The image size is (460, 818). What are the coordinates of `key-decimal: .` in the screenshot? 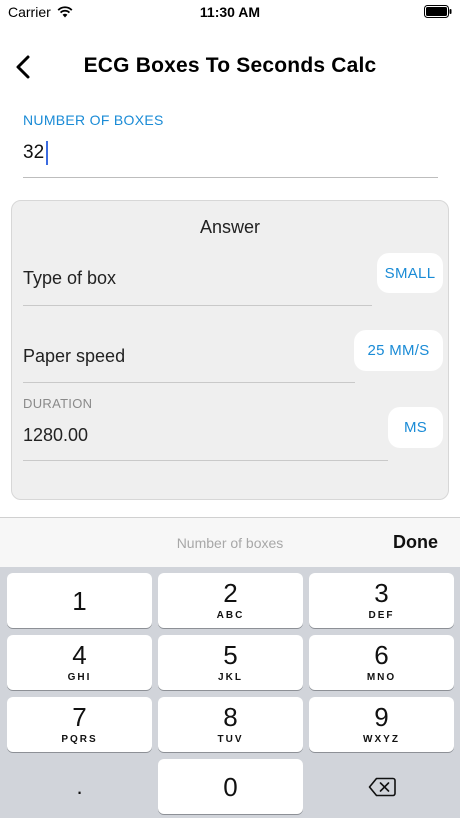 It's located at (79, 786).